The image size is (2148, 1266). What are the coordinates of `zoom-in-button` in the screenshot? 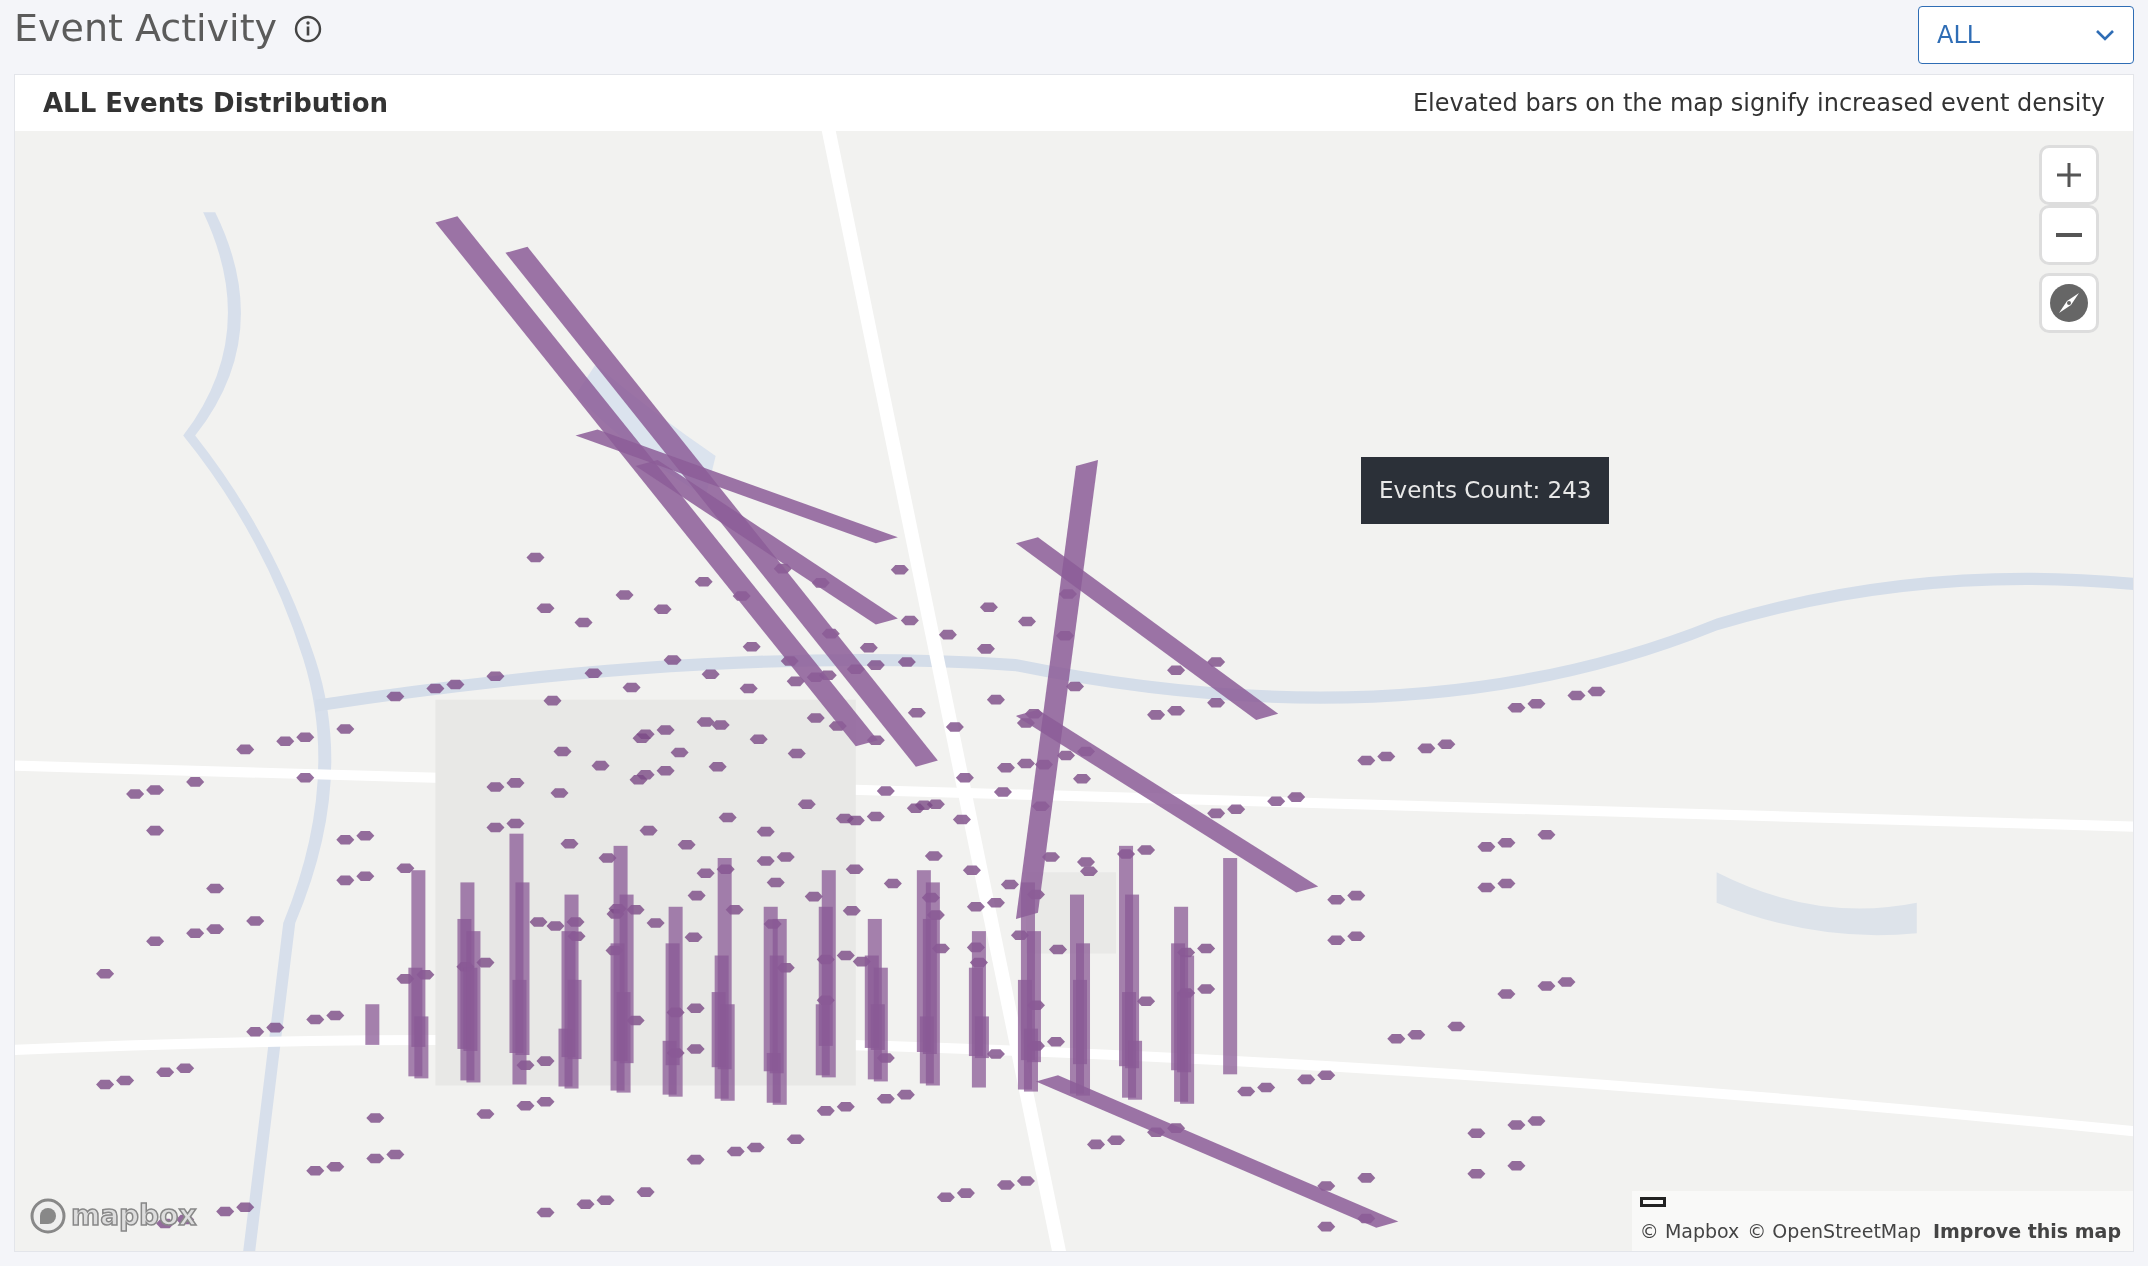 It's located at (2069, 175).